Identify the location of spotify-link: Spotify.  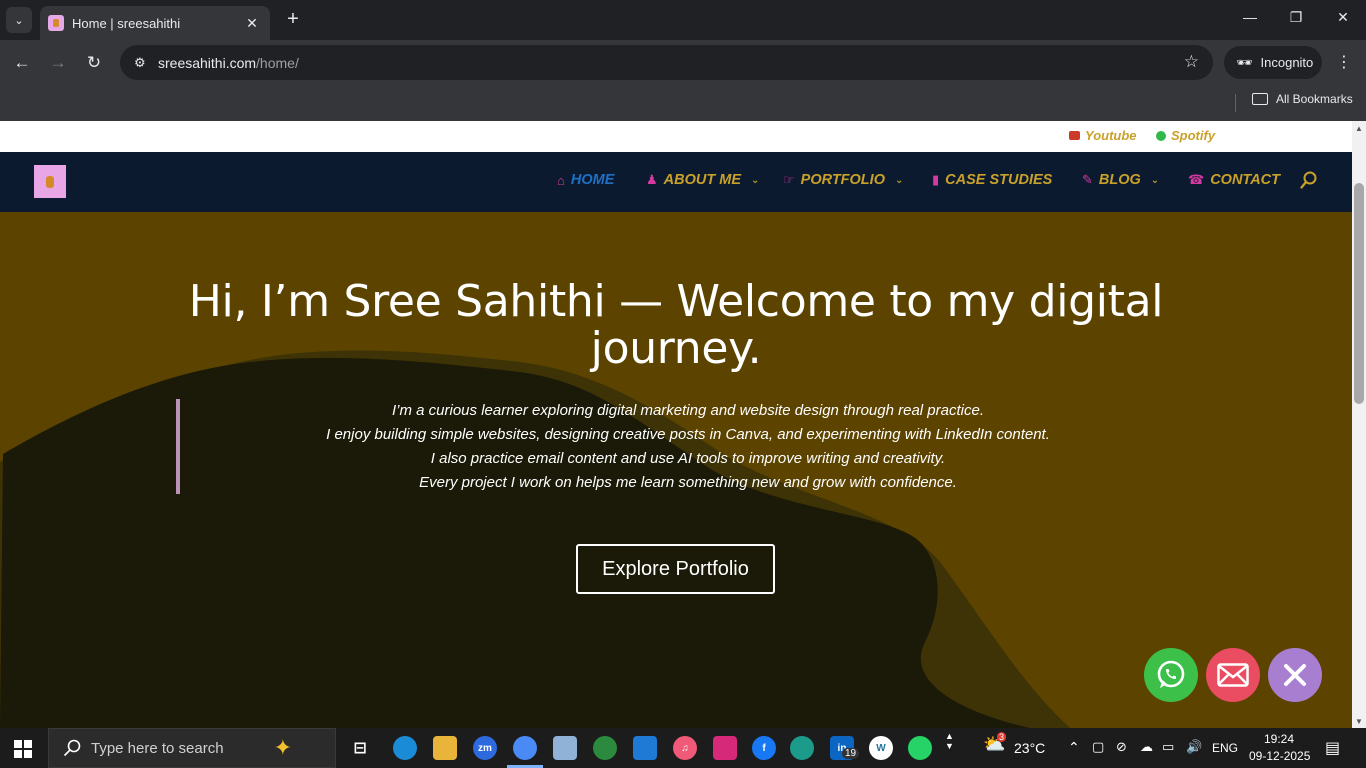
(1185, 135).